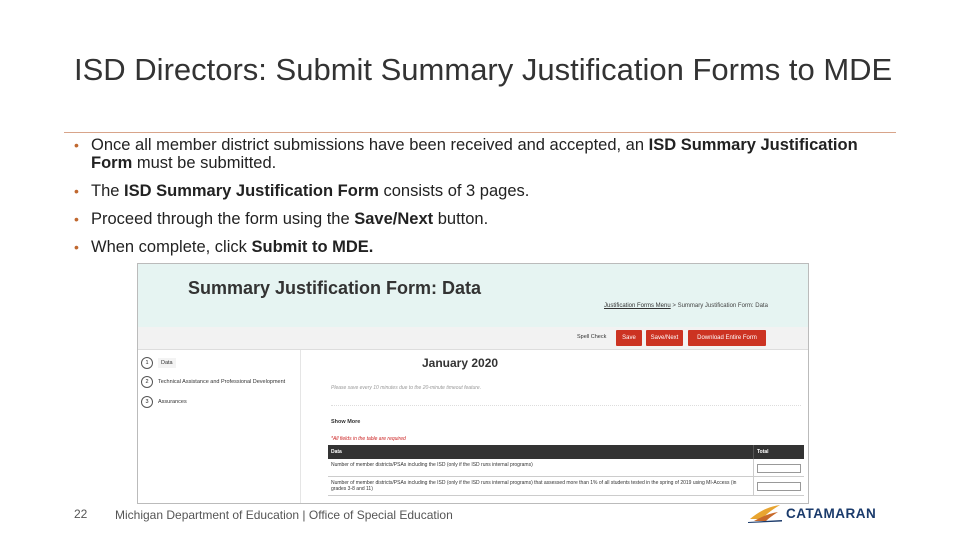  Describe the element at coordinates (765, 514) in the screenshot. I see `sail-icon` at that location.